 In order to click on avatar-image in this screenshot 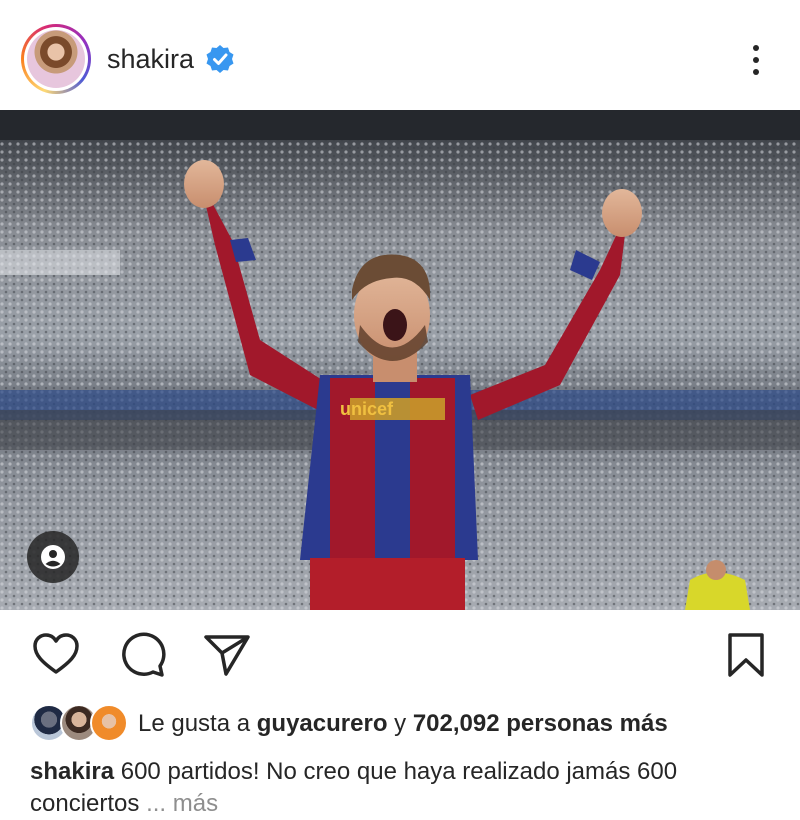, I will do `click(56, 59)`.